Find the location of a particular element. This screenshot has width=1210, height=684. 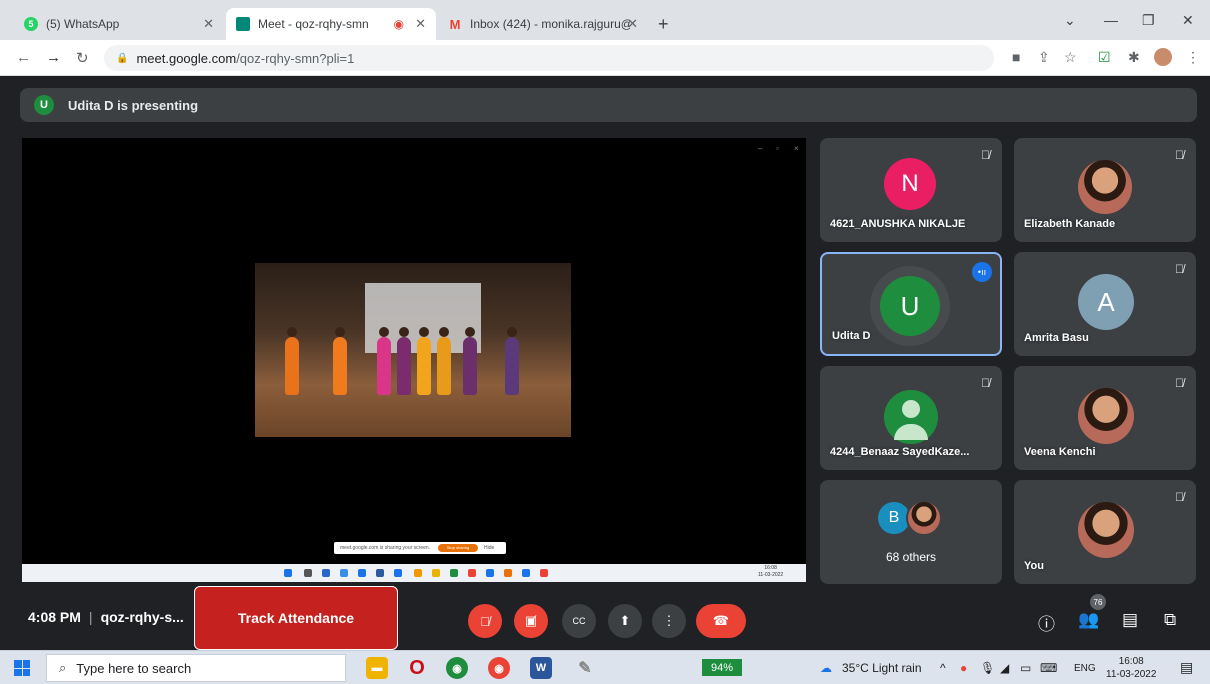

network-icon: ◢ is located at coordinates (1004, 668).